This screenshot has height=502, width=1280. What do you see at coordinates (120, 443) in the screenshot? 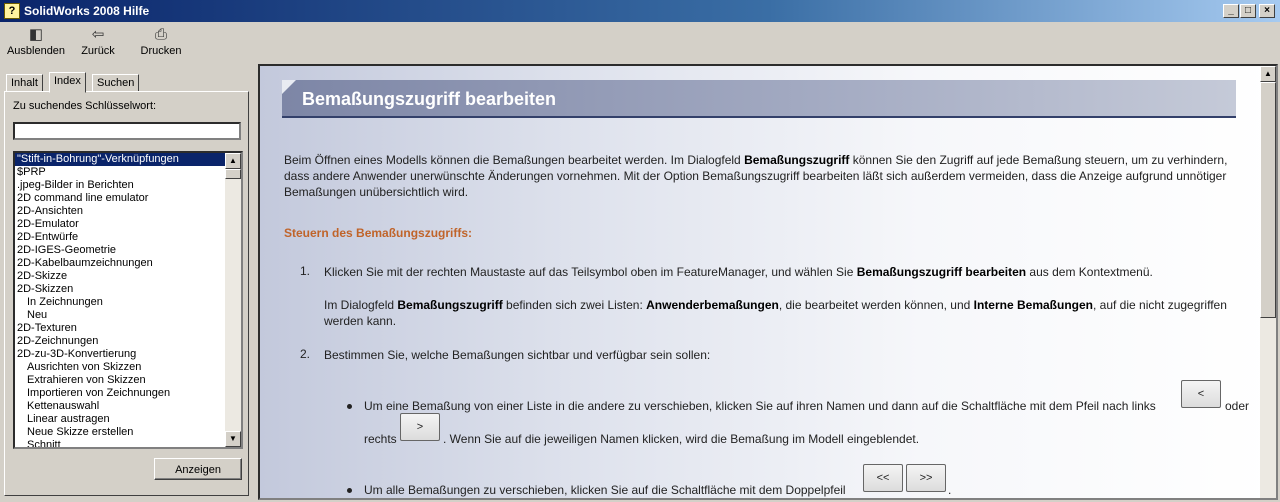
I see `index-list-item: Schnitt` at bounding box center [120, 443].